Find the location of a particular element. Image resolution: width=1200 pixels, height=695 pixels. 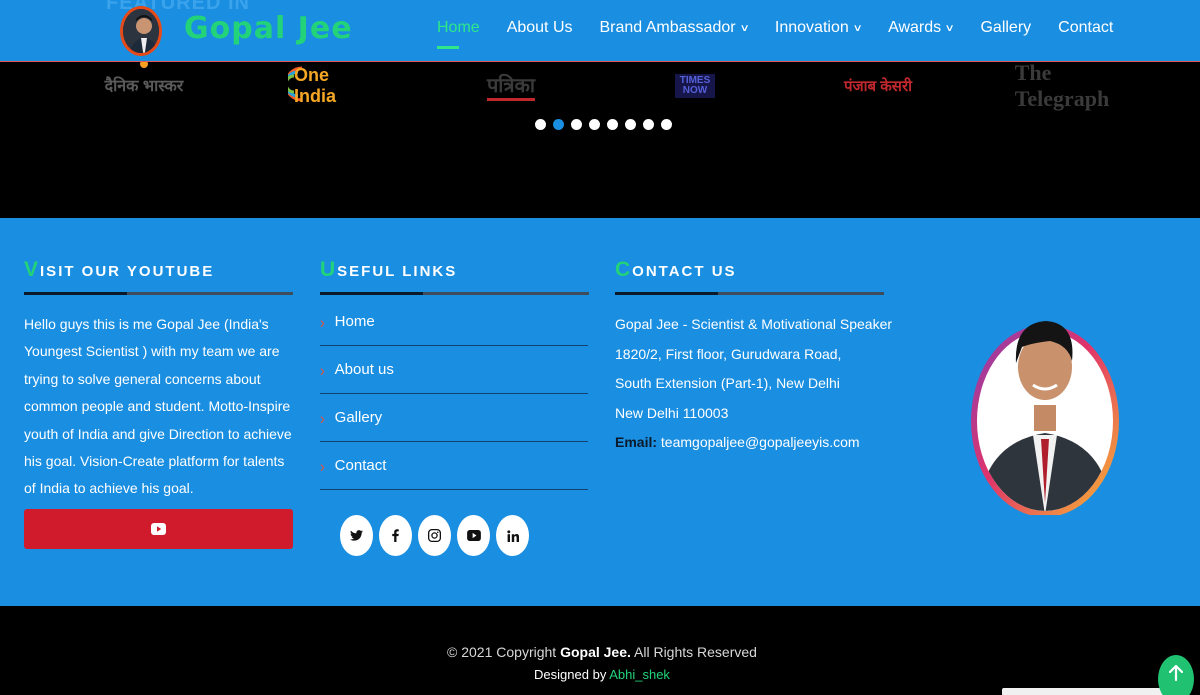

instagram-icon is located at coordinates (434, 535).